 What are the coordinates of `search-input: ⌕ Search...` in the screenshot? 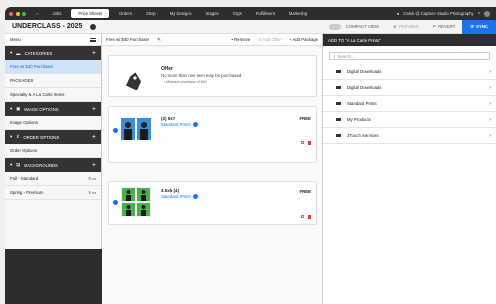 It's located at (409, 56).